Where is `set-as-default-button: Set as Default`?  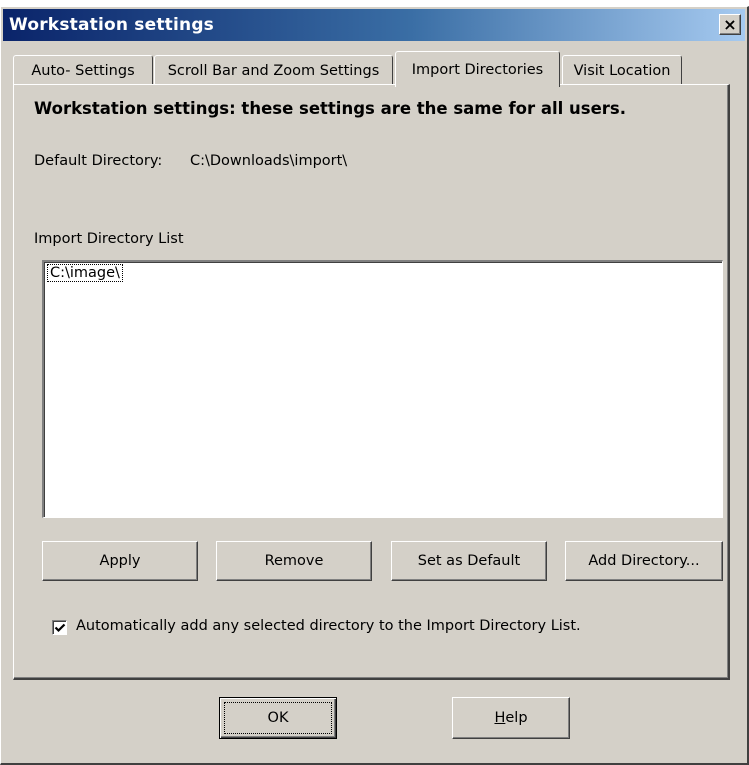 set-as-default-button: Set as Default is located at coordinates (469, 561).